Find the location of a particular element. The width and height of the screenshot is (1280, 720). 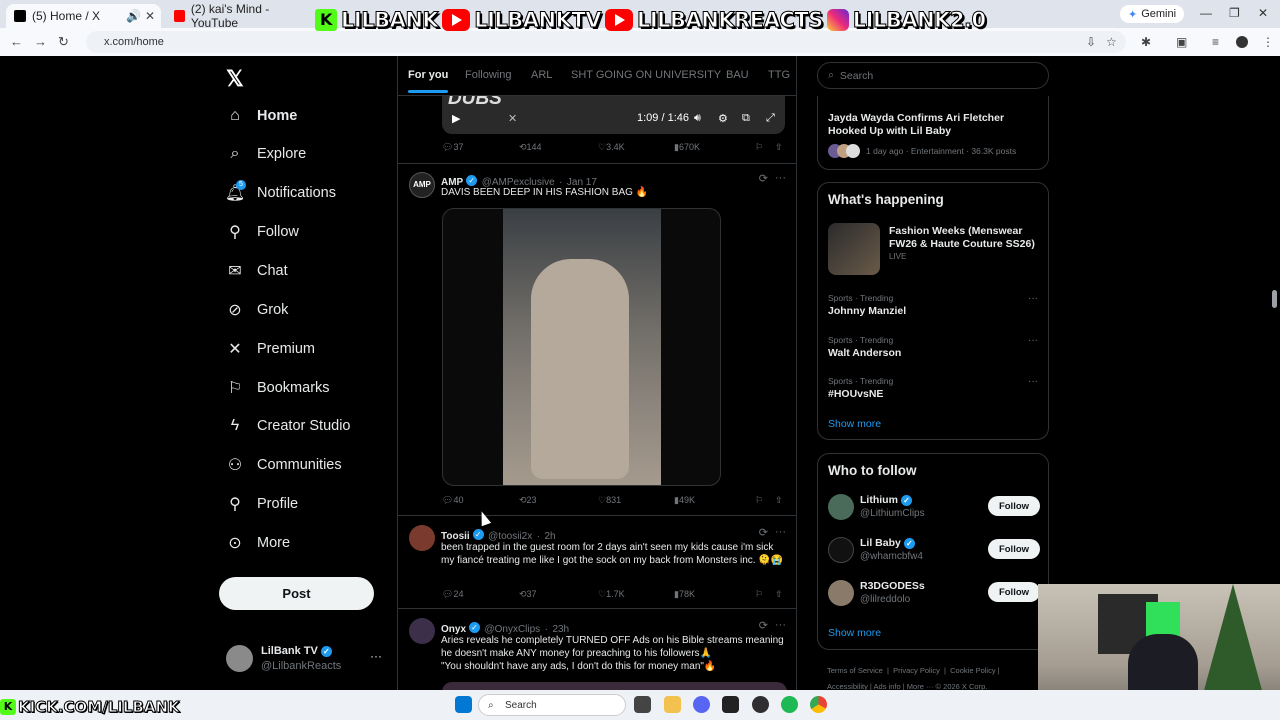

nav-communities: ⚇ Communities is located at coordinates (284, 465).